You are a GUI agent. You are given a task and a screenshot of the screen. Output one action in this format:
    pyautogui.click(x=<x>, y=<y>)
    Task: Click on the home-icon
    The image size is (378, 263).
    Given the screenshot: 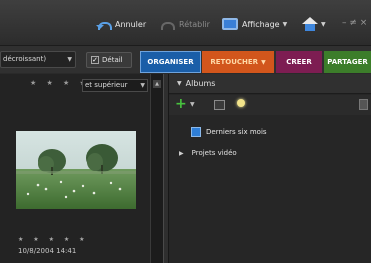 What is the action you would take?
    pyautogui.click(x=310, y=24)
    